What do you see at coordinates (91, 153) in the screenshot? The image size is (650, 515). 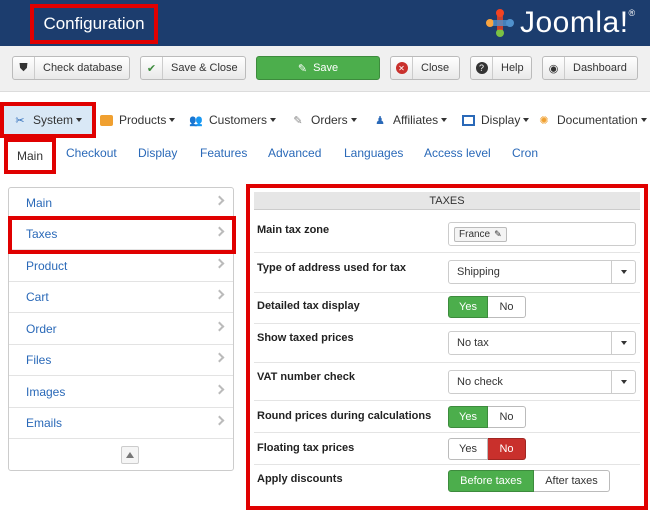 I see `tab-checkout: Checkout` at bounding box center [91, 153].